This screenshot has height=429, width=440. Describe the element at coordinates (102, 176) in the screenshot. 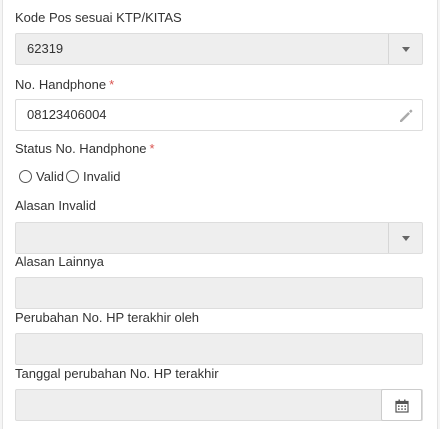

I see `radio-invalid-label: Invalid` at that location.